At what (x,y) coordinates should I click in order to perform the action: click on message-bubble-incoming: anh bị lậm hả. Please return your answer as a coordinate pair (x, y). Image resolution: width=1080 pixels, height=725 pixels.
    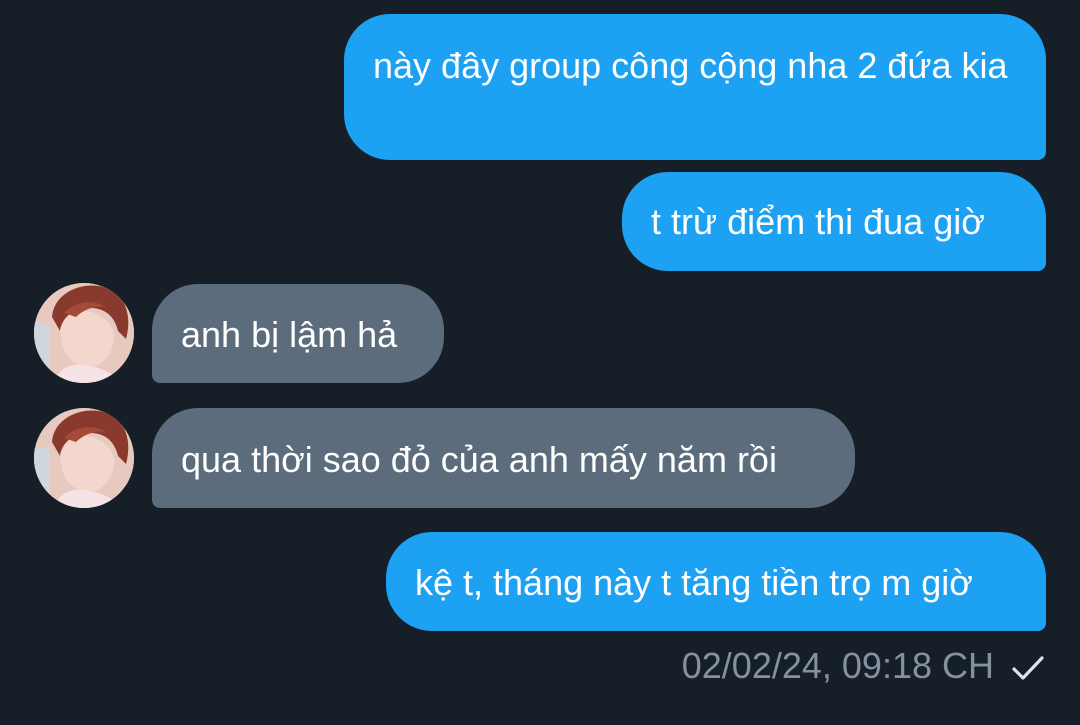
    Looking at the image, I should click on (298, 333).